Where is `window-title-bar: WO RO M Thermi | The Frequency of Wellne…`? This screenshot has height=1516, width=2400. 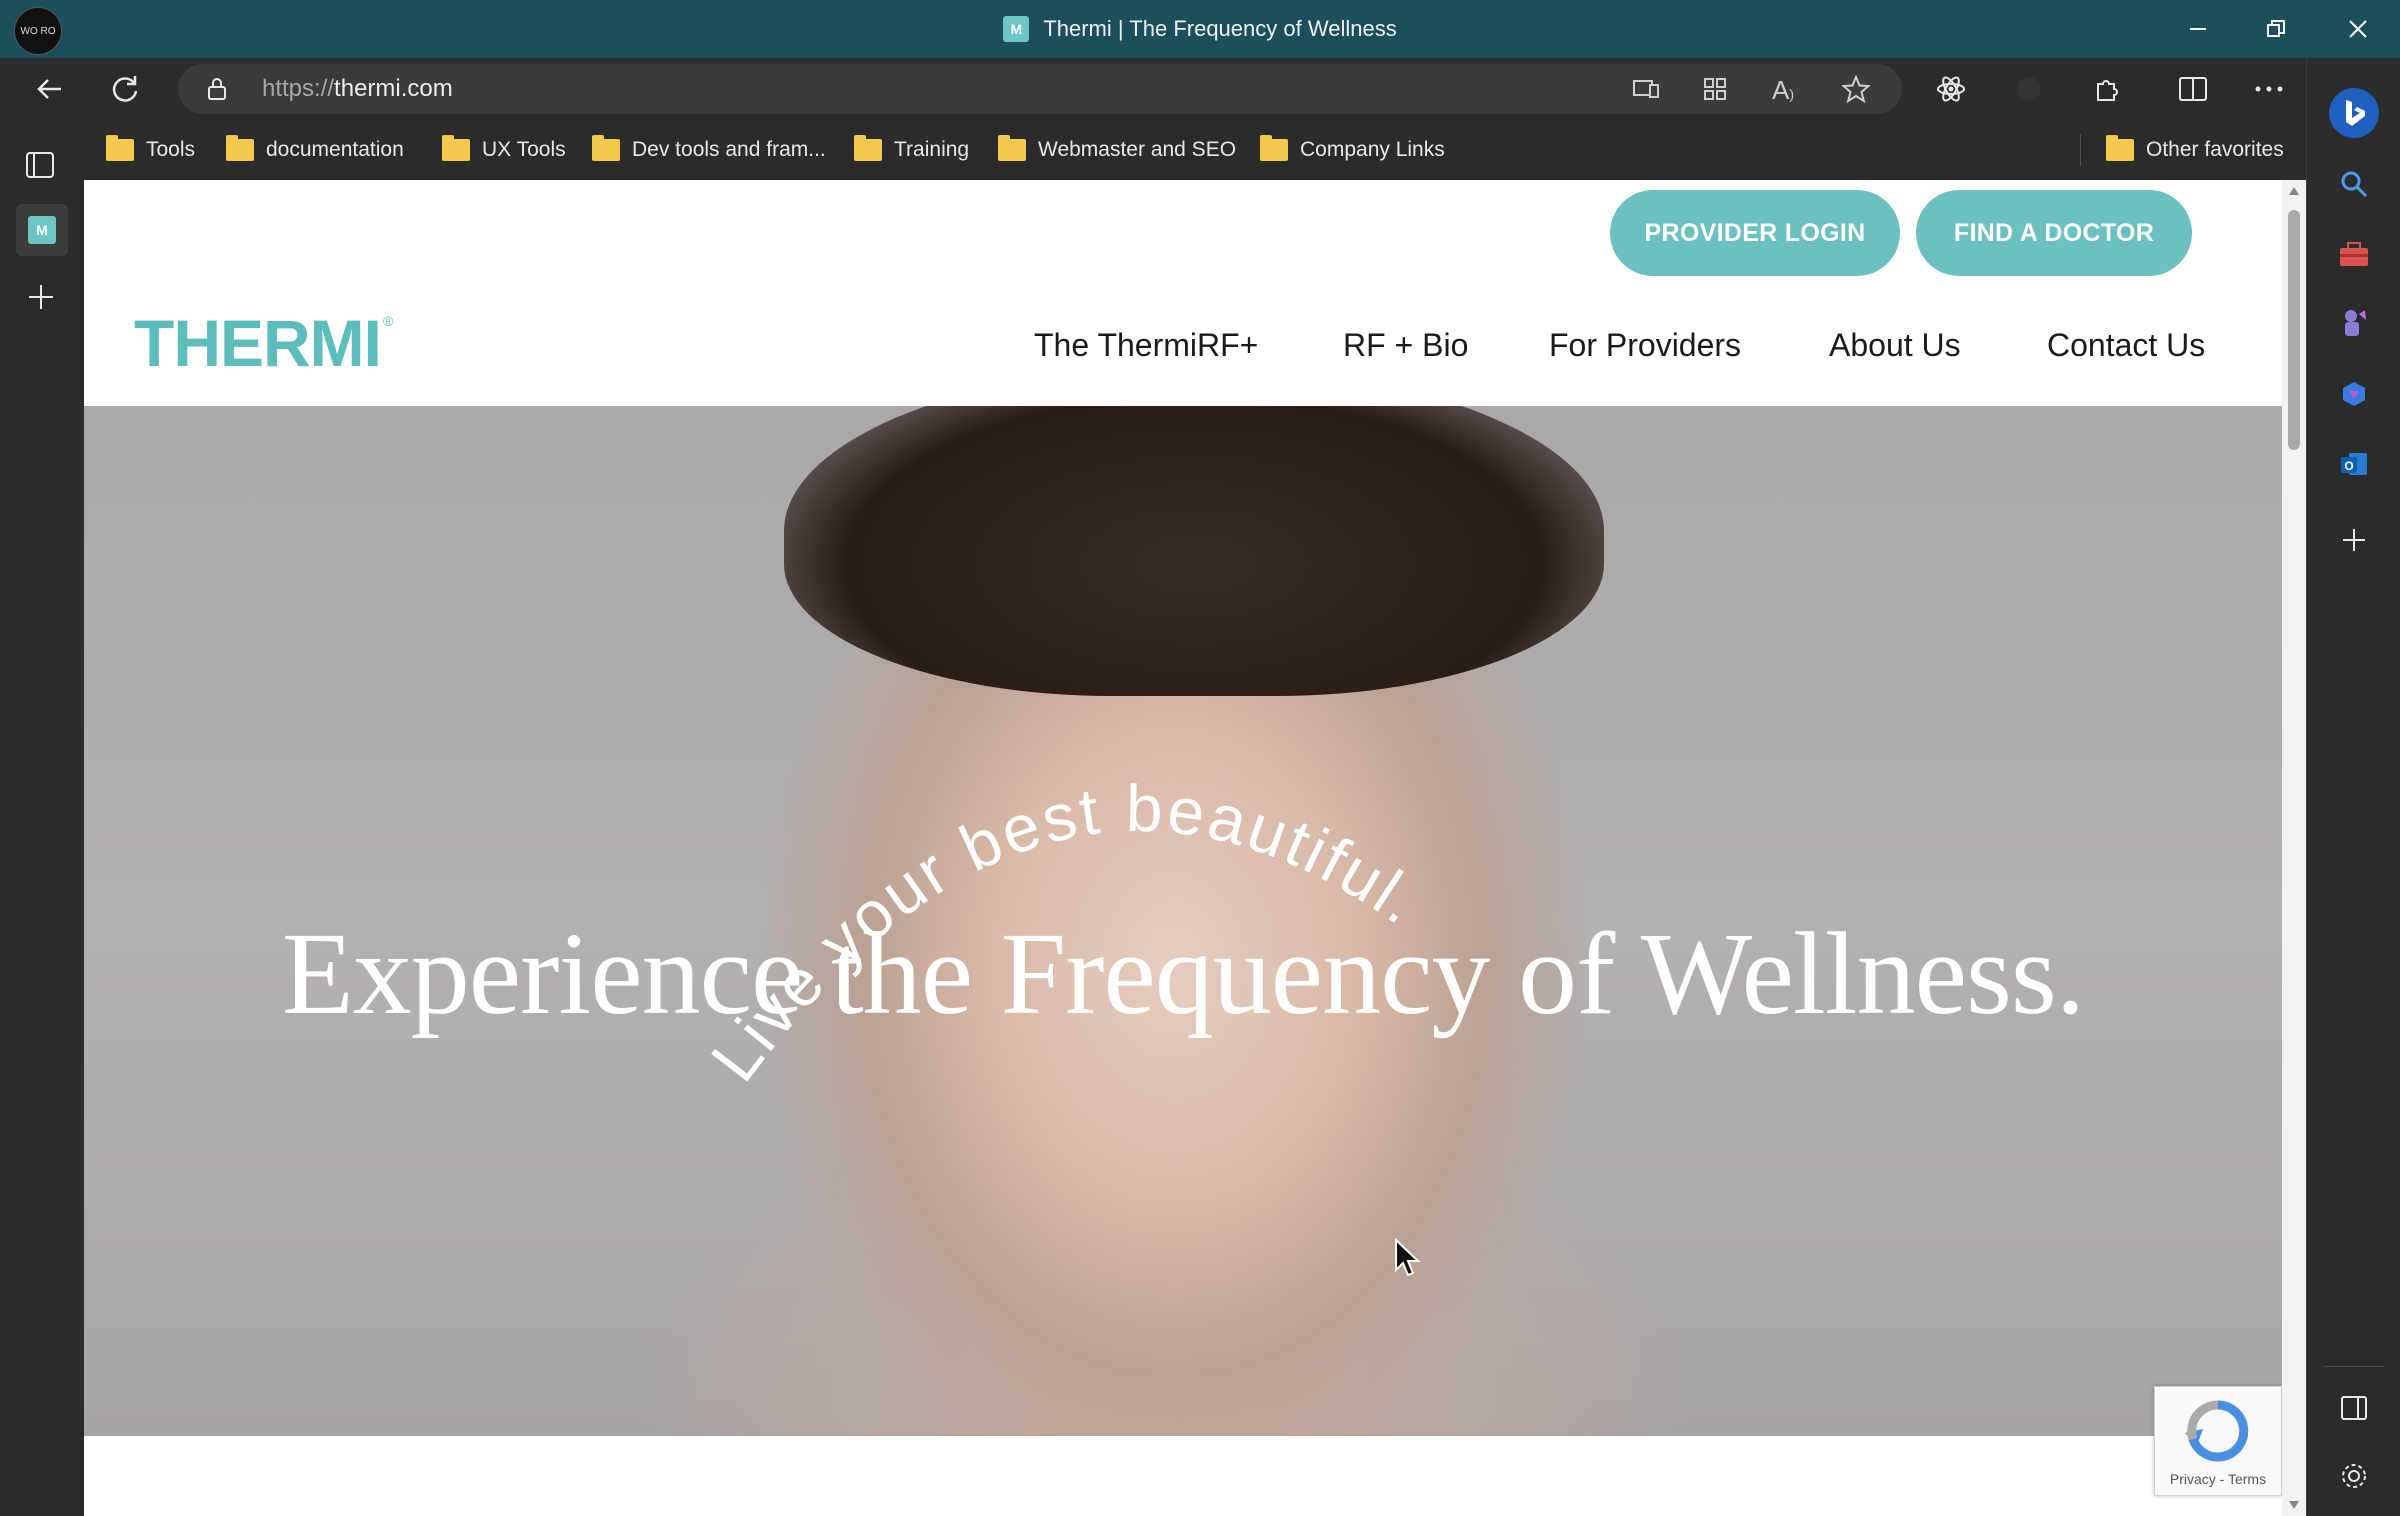
window-title-bar: WO RO M Thermi | The Frequency of Wellne… is located at coordinates (1200, 29).